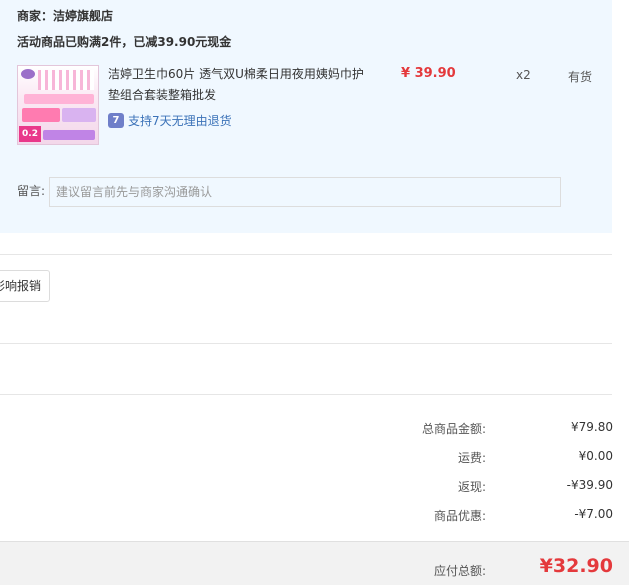 This screenshot has height=585, width=629. Describe the element at coordinates (124, 42) in the screenshot. I see `promotion-text: 活动商品已购满2件，已减39.90元现金` at that location.